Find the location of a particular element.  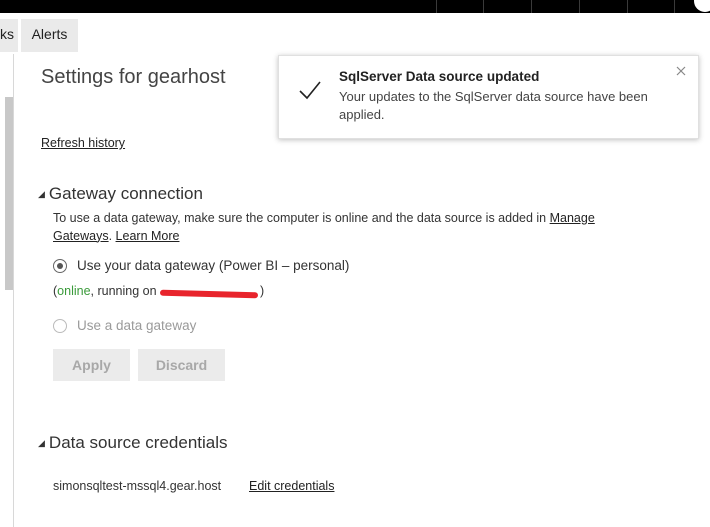

top-nav-bar is located at coordinates (355, 6).